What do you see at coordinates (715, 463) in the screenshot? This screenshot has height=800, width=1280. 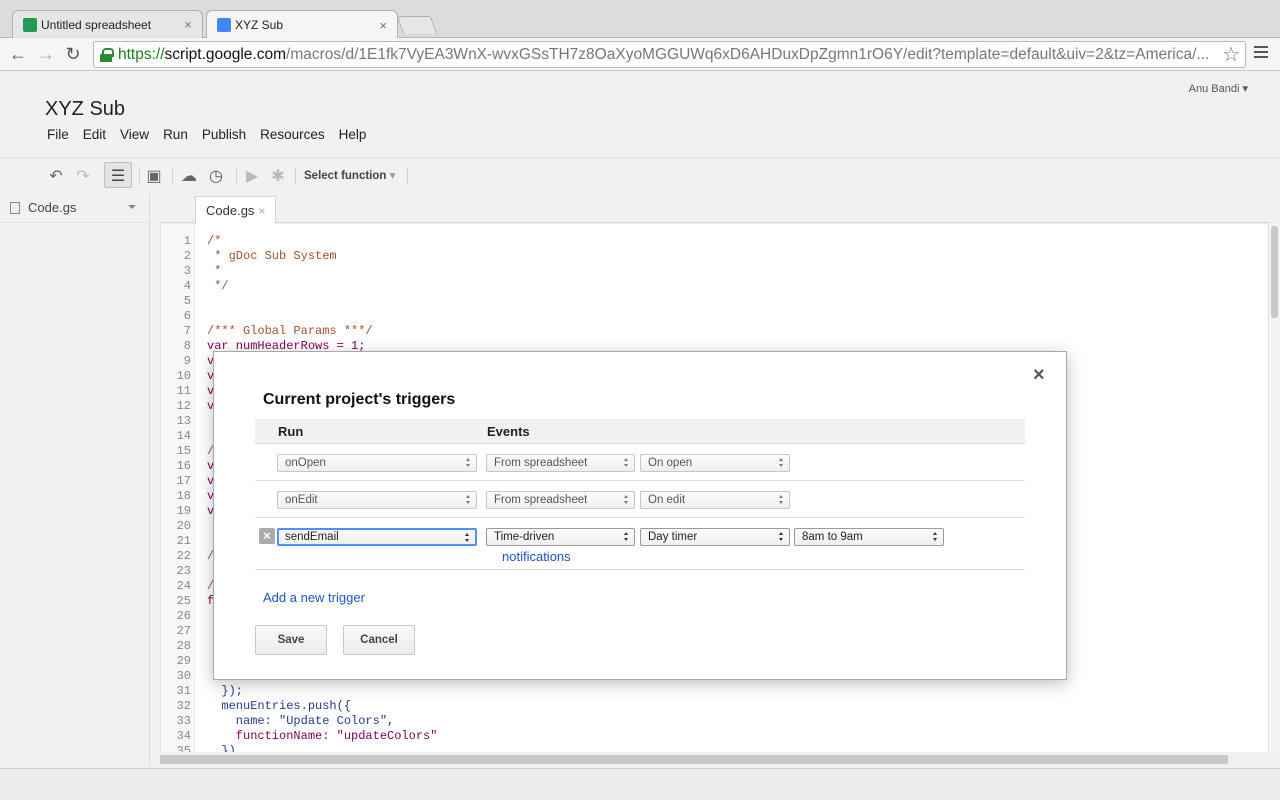 I see `trigger-1-event-select: On open` at bounding box center [715, 463].